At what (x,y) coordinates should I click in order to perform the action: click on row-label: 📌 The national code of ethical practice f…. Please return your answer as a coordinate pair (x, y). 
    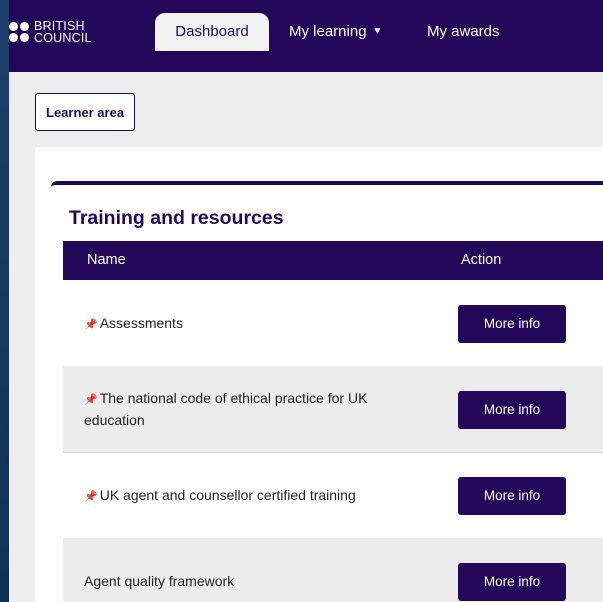
    Looking at the image, I should click on (249, 409).